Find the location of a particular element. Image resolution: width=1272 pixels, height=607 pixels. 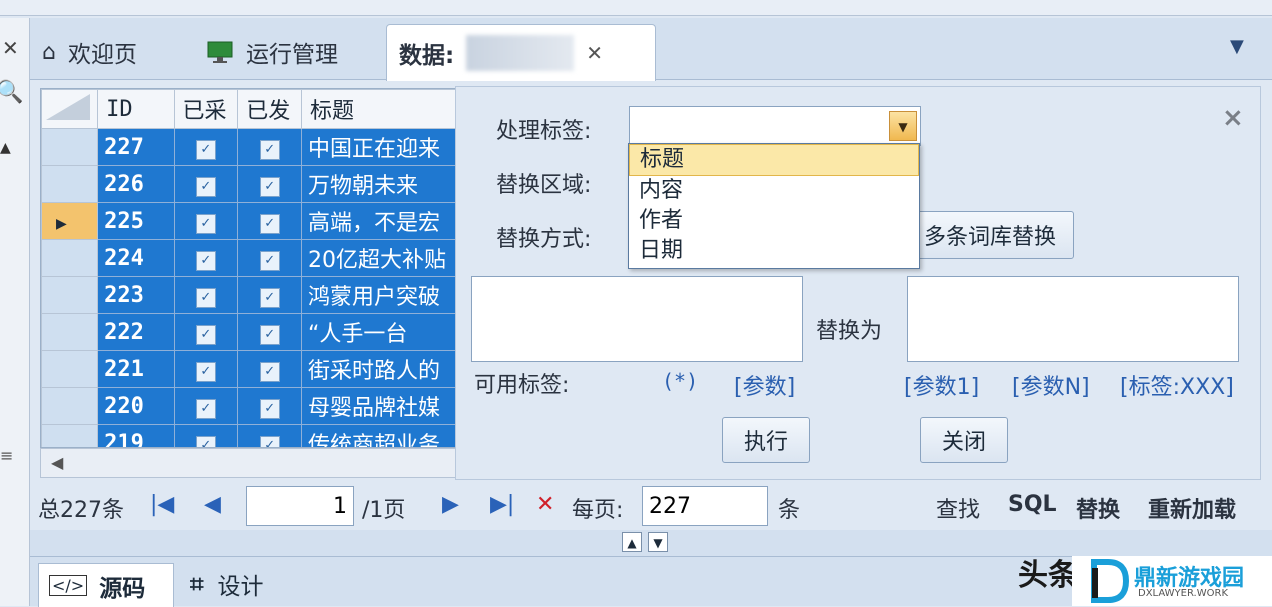

splitter-bar: ▲ ▼ is located at coordinates (651, 543).